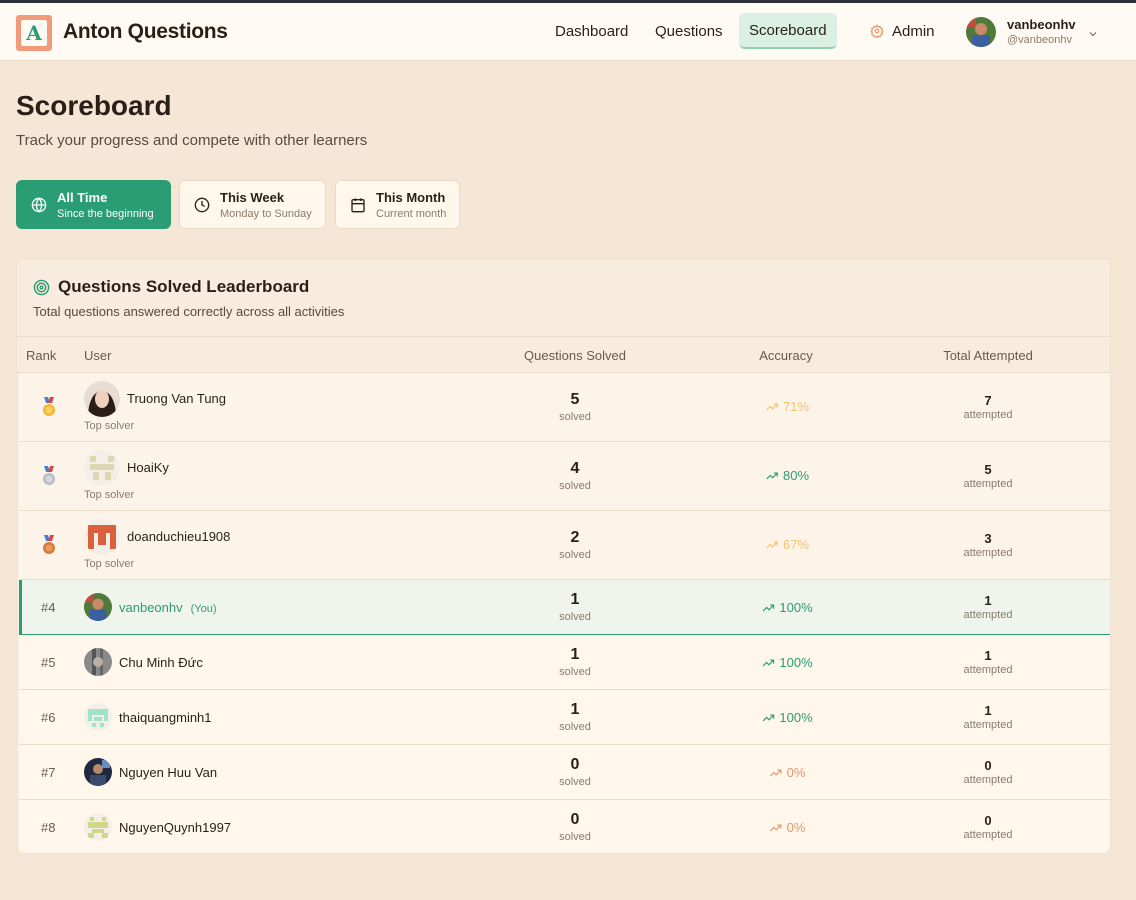  I want to click on attempted-count: 5, so click(988, 469).